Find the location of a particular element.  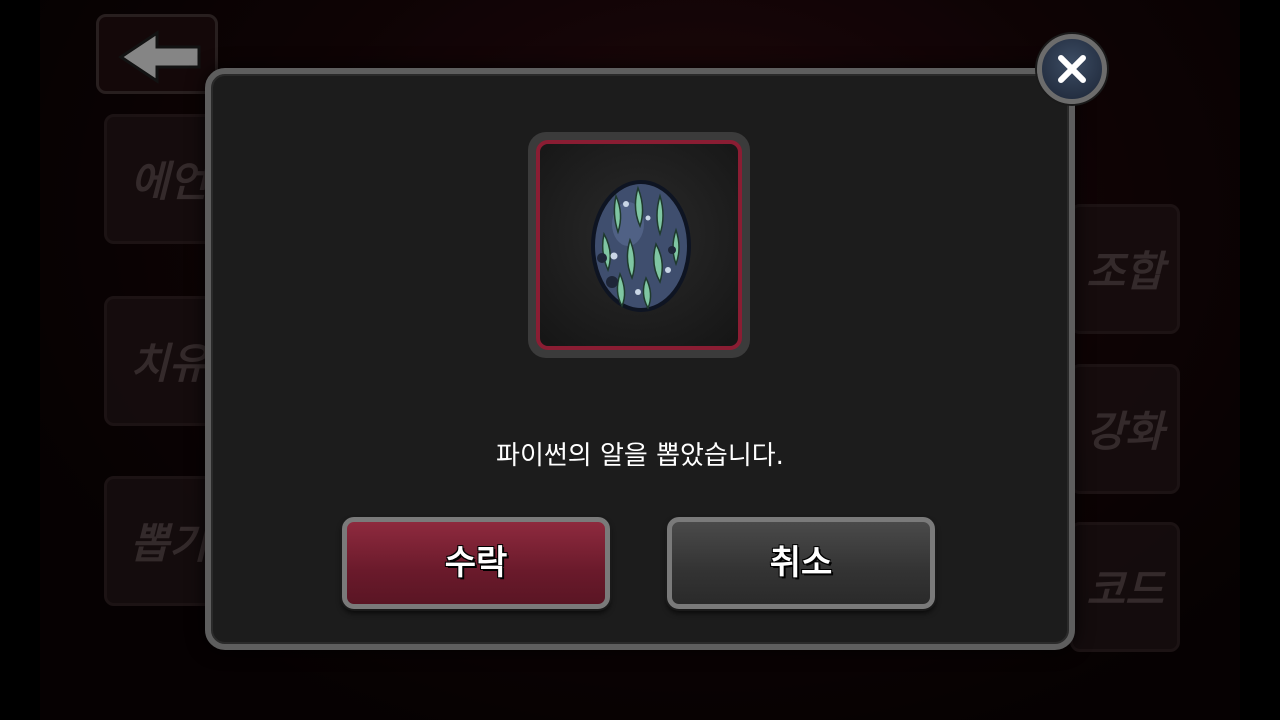

item-slot is located at coordinates (639, 245).